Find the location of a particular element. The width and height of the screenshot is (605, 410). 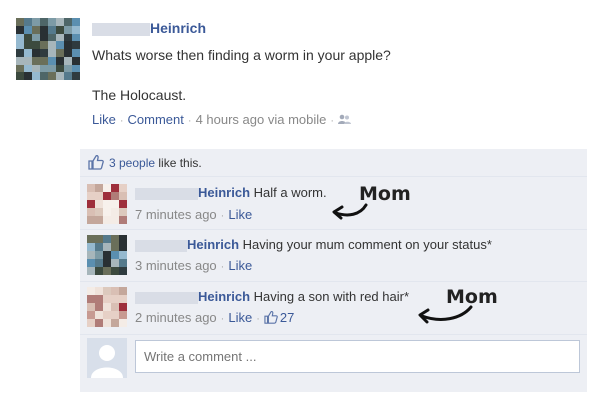

comment-composer is located at coordinates (357, 356).